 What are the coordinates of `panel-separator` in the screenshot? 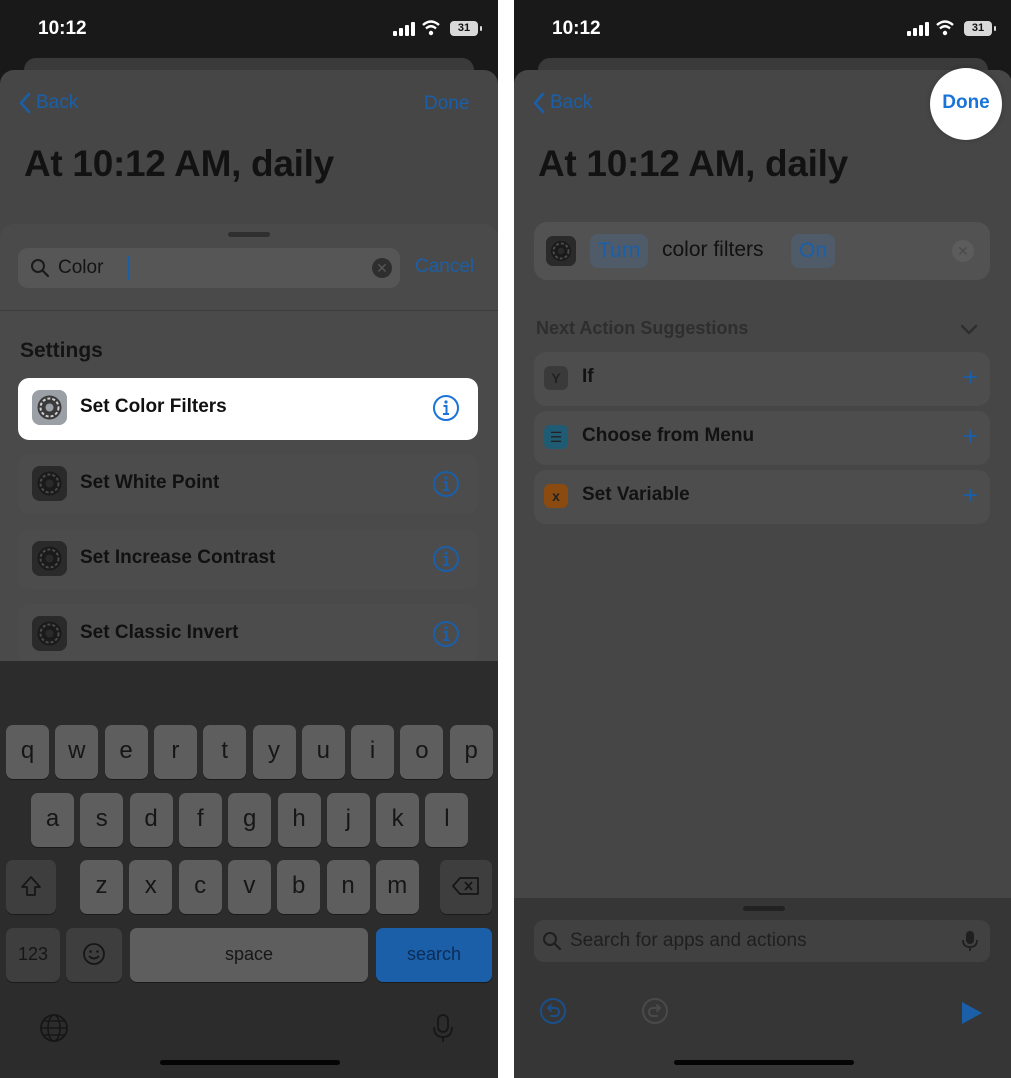 It's located at (506, 539).